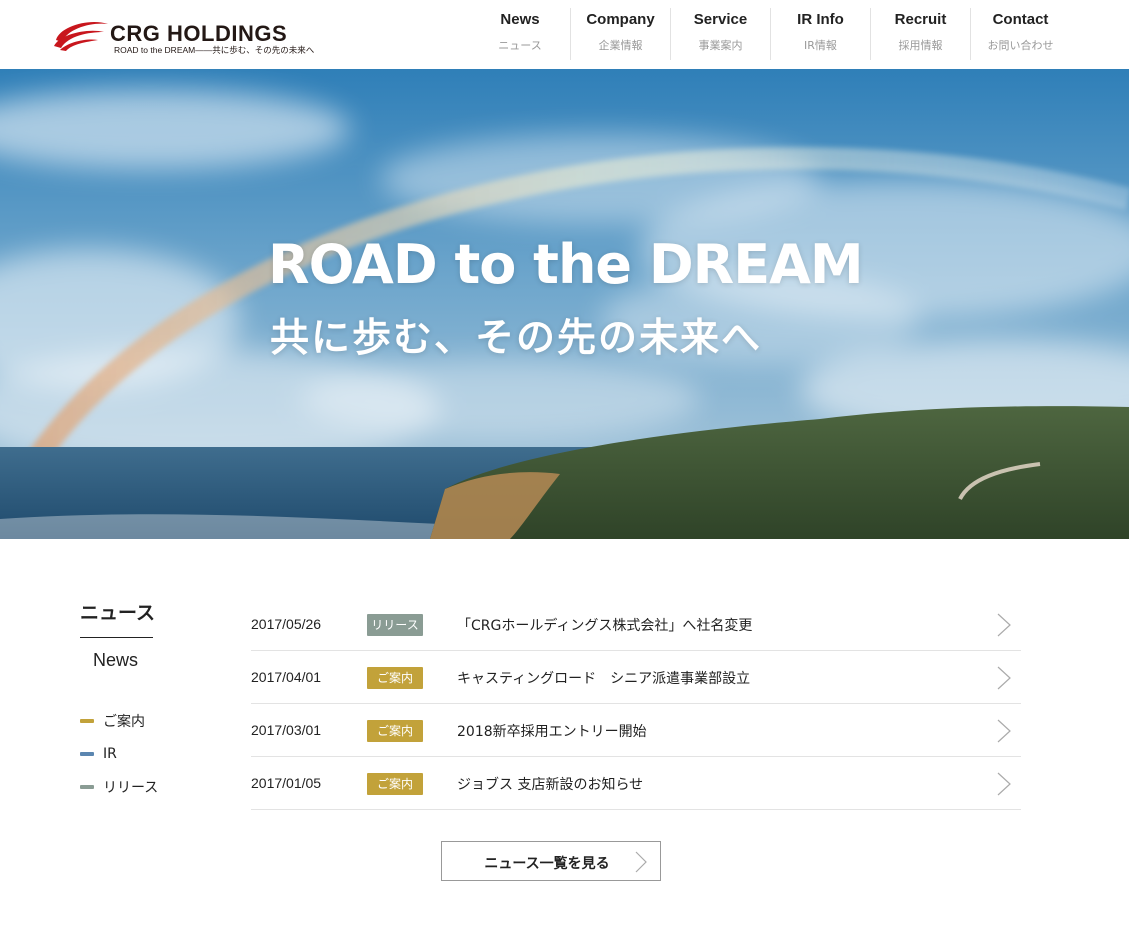 The width and height of the screenshot is (1129, 935). Describe the element at coordinates (131, 787) in the screenshot. I see `category-label: リリース` at that location.